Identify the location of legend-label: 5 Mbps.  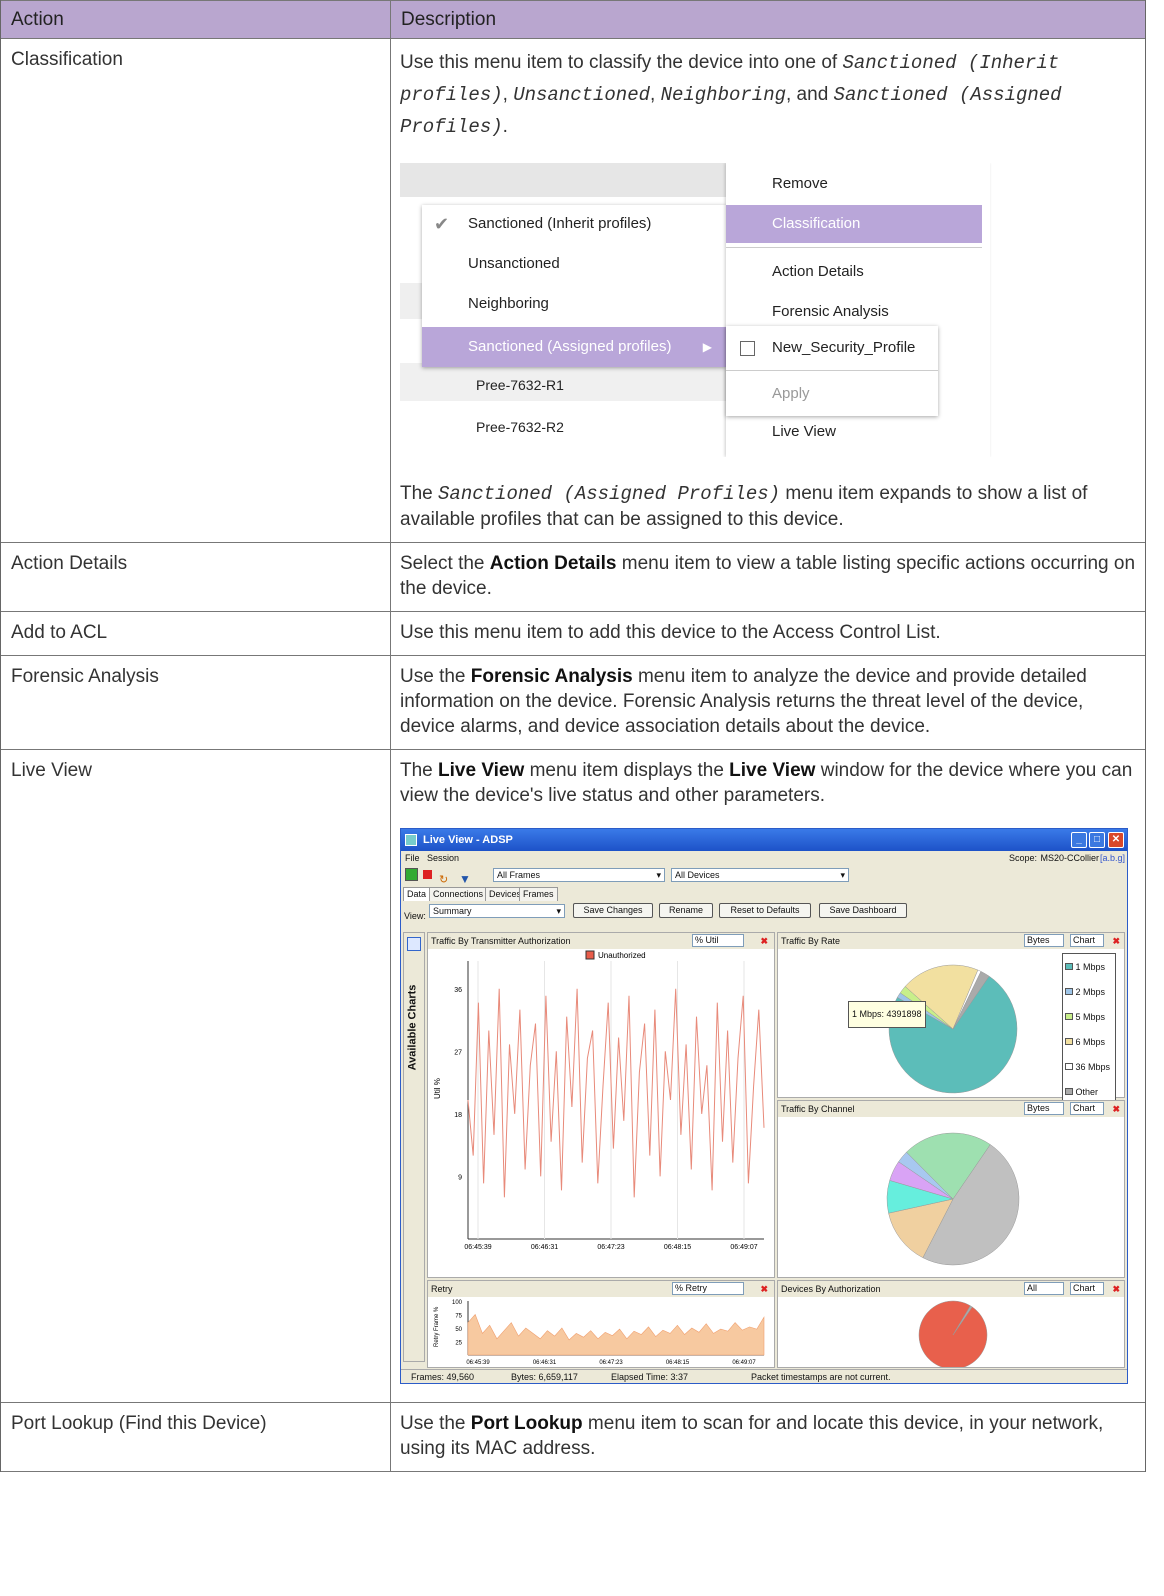
(1090, 1017).